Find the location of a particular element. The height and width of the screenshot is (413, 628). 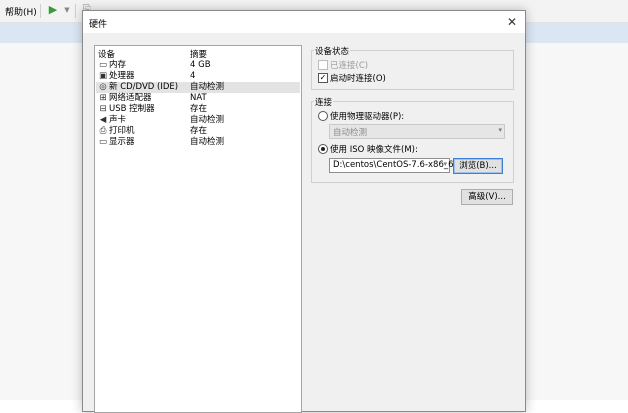

printer-icon: ⎙ is located at coordinates (103, 131).